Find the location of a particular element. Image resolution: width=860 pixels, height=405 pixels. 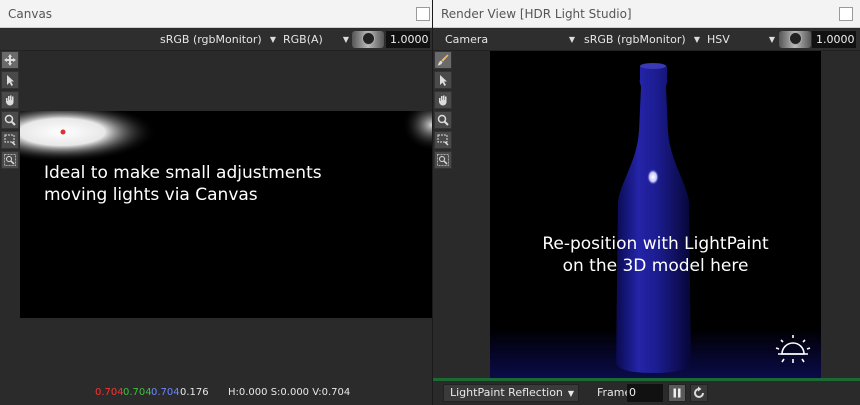

canvas-overlay-line-1: Ideal to make small adjustments is located at coordinates (183, 173).